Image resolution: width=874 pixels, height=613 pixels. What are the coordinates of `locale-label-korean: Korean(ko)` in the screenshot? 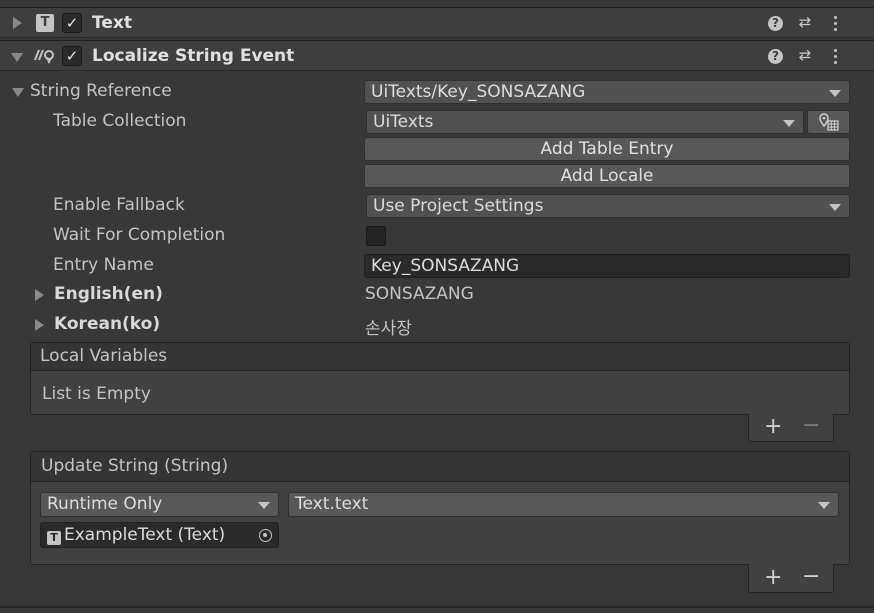 It's located at (107, 324).